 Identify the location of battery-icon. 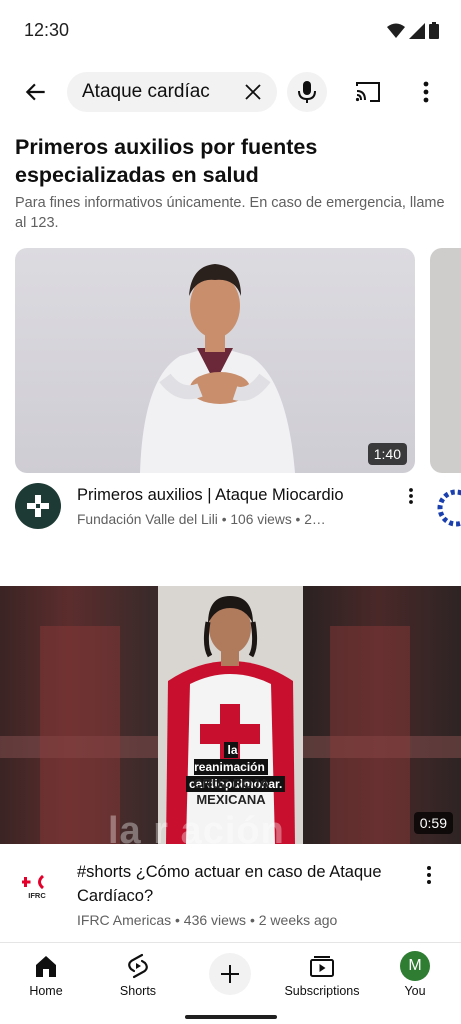
(434, 30).